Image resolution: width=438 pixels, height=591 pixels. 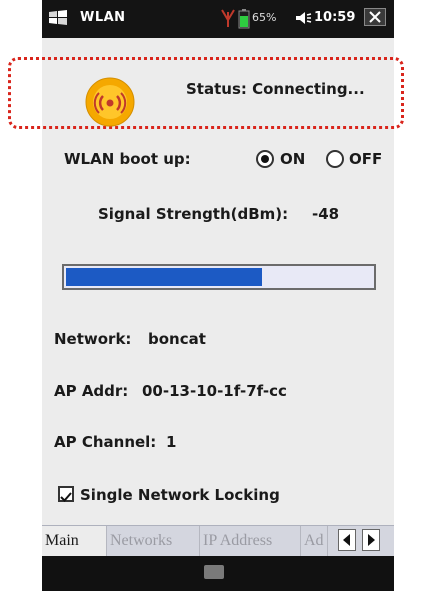 I want to click on arrow-left-icon, so click(x=346, y=540).